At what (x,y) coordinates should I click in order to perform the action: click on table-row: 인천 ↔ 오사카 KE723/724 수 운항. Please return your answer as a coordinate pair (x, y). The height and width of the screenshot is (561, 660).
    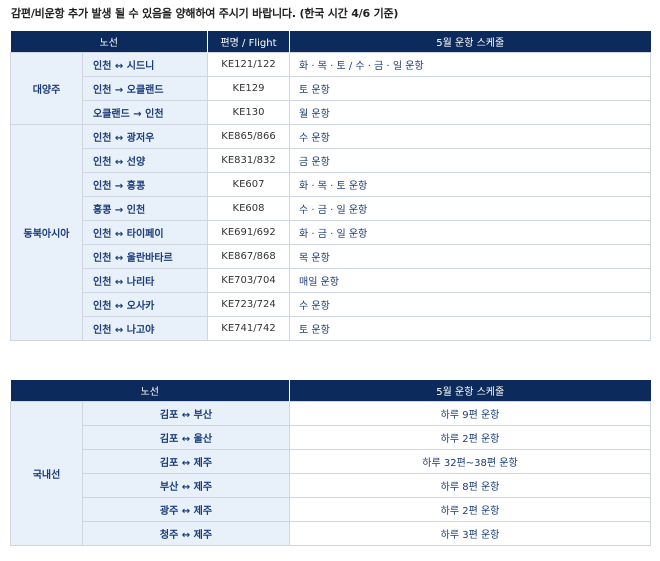
    Looking at the image, I should click on (331, 304).